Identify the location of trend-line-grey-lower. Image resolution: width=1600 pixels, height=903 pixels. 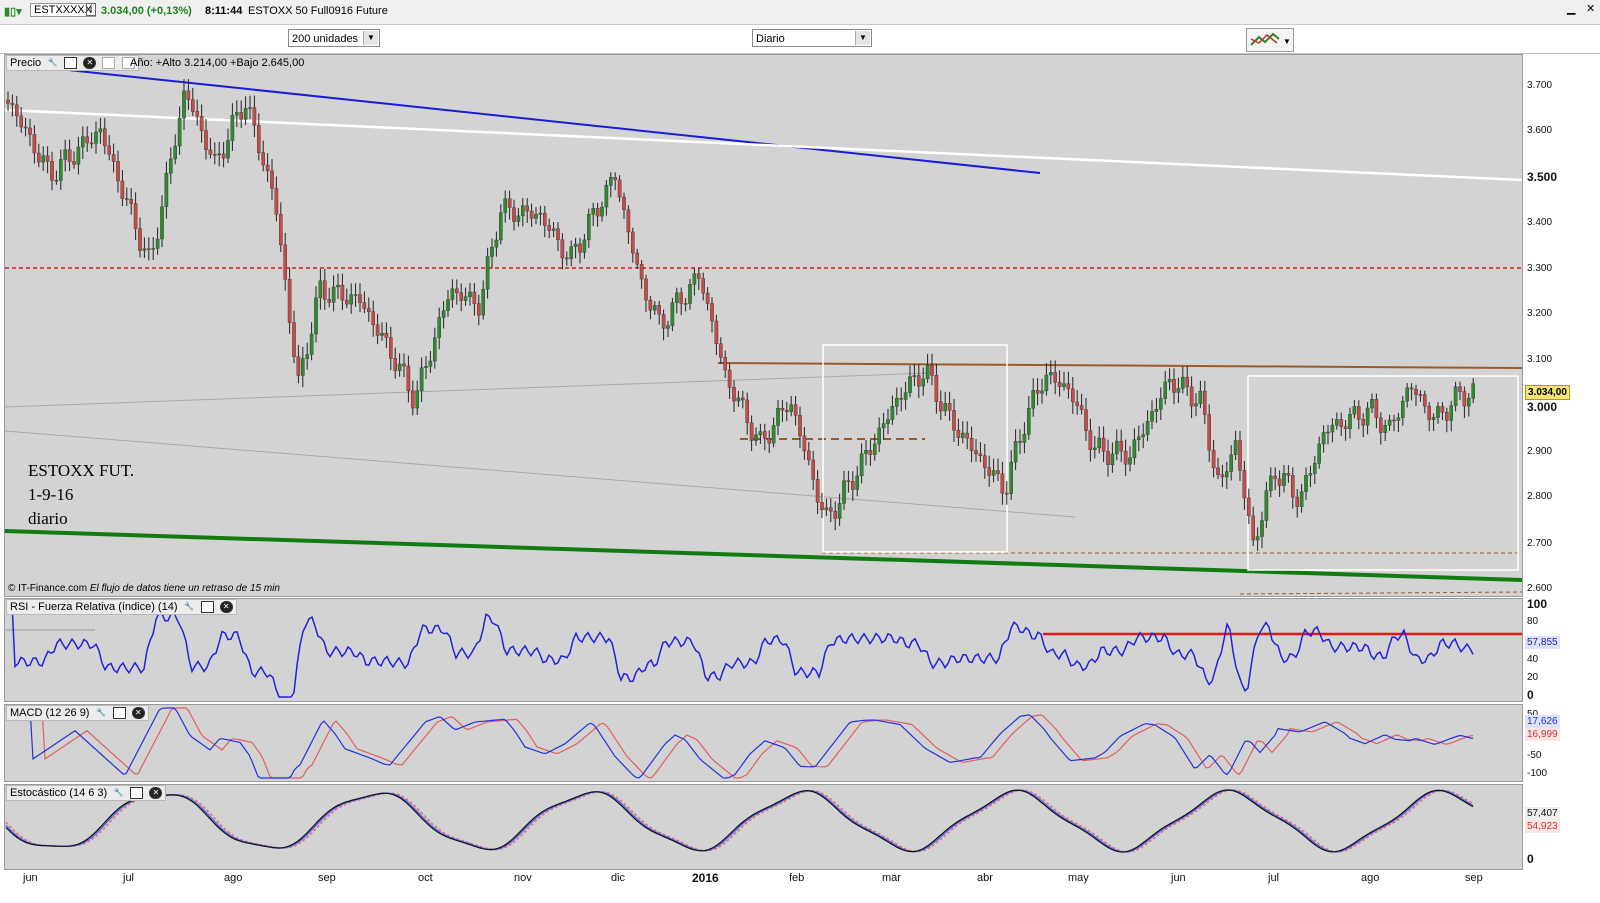
(540, 474).